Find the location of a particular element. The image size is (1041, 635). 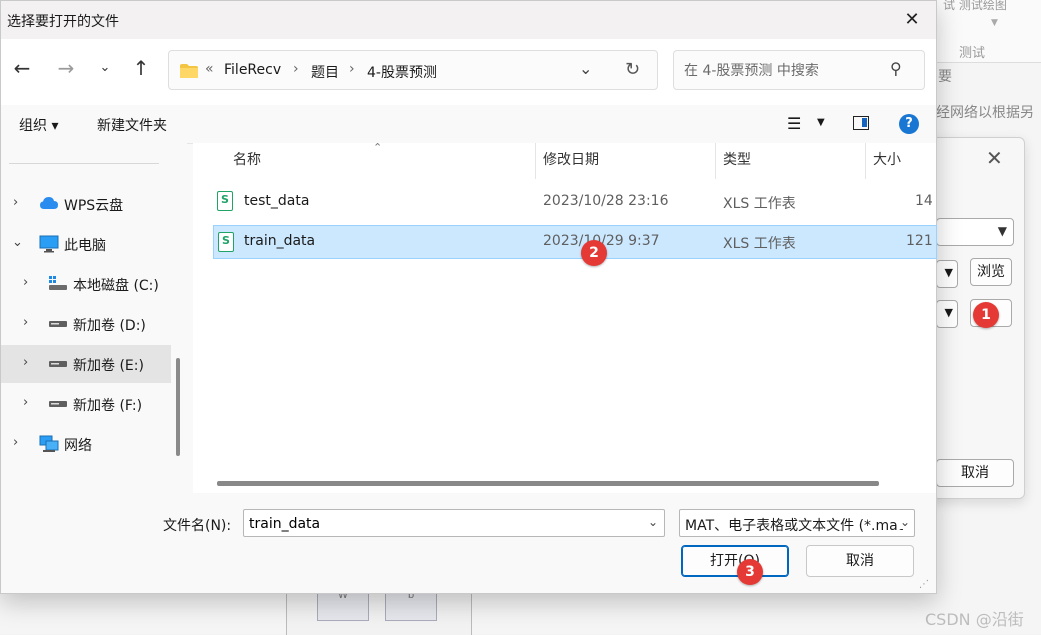

column-header-type: 类型 is located at coordinates (737, 161).